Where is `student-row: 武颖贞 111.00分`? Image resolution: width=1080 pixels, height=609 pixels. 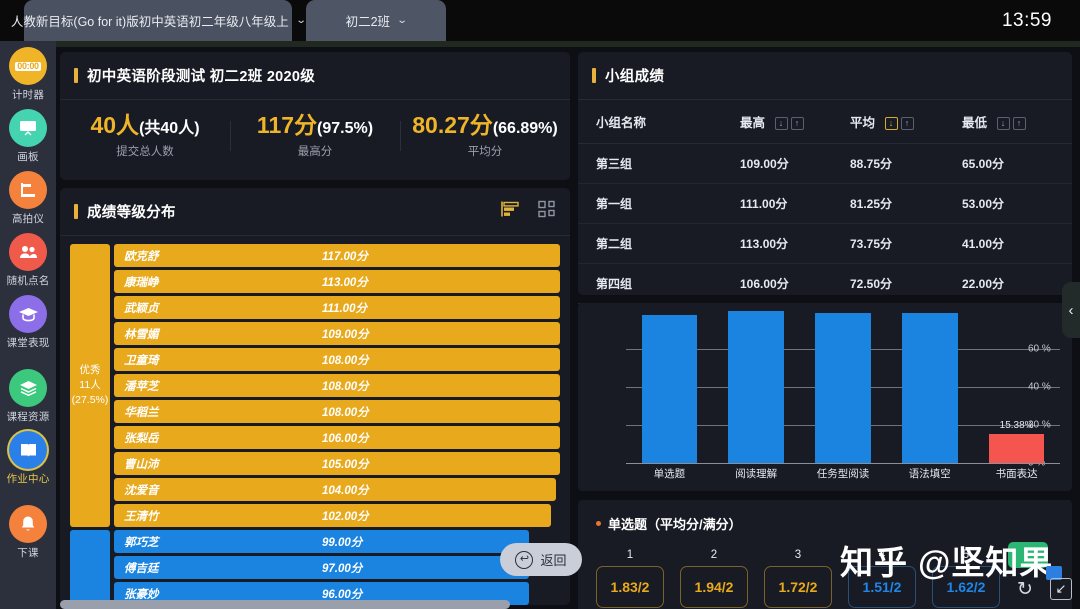
student-row: 武颖贞 111.00分 is located at coordinates (337, 307).